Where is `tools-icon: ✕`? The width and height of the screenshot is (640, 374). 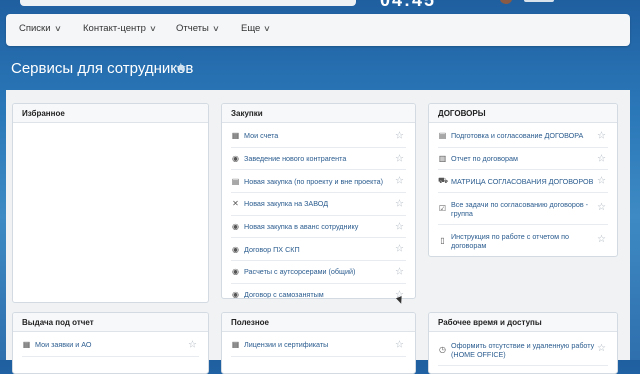 tools-icon: ✕ is located at coordinates (235, 204).